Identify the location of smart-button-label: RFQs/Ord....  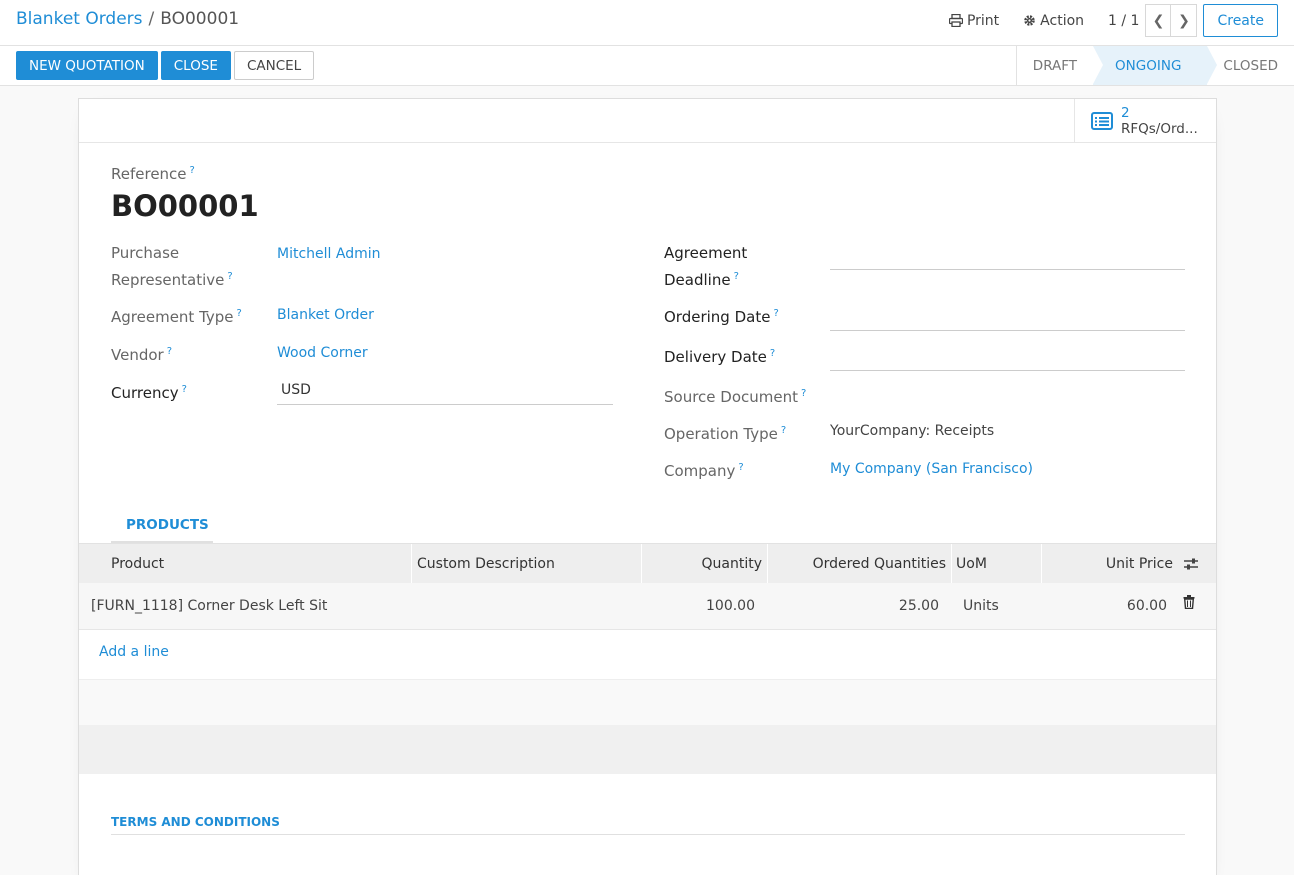
(1159, 129).